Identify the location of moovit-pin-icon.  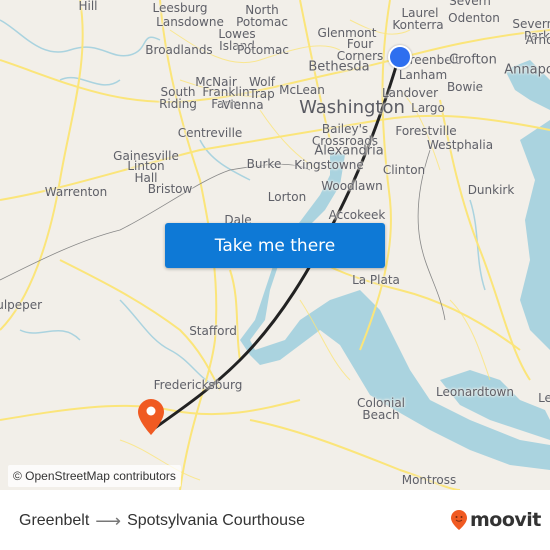
(459, 520).